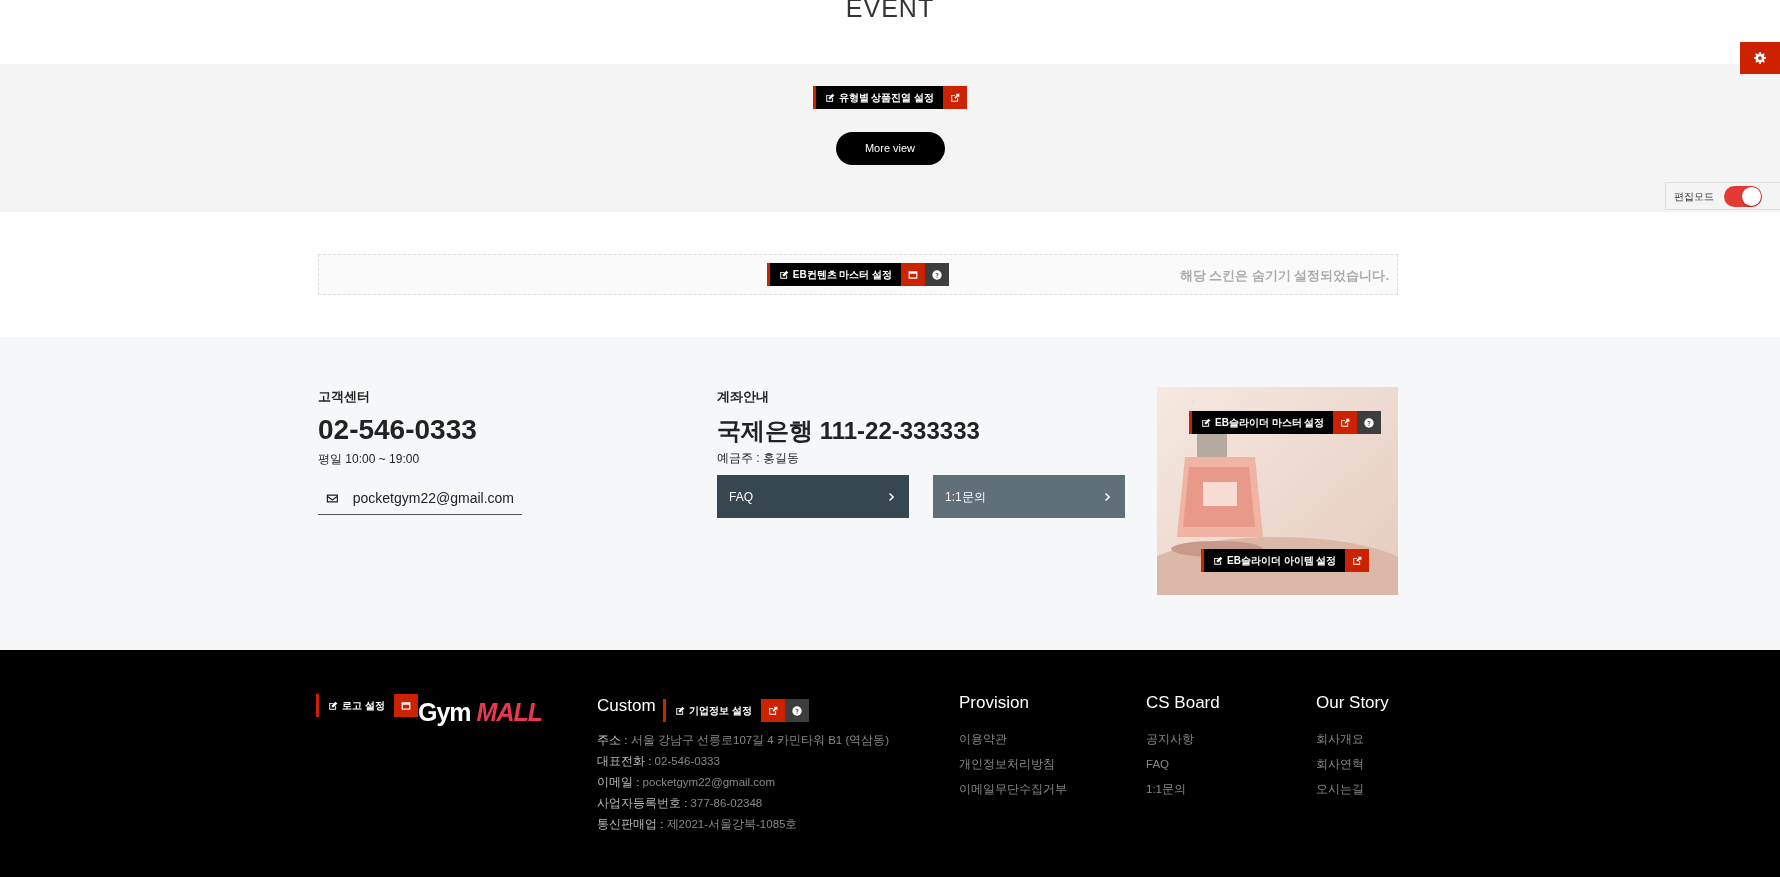  Describe the element at coordinates (743, 397) in the screenshot. I see `section-heading: 계좌안내` at that location.